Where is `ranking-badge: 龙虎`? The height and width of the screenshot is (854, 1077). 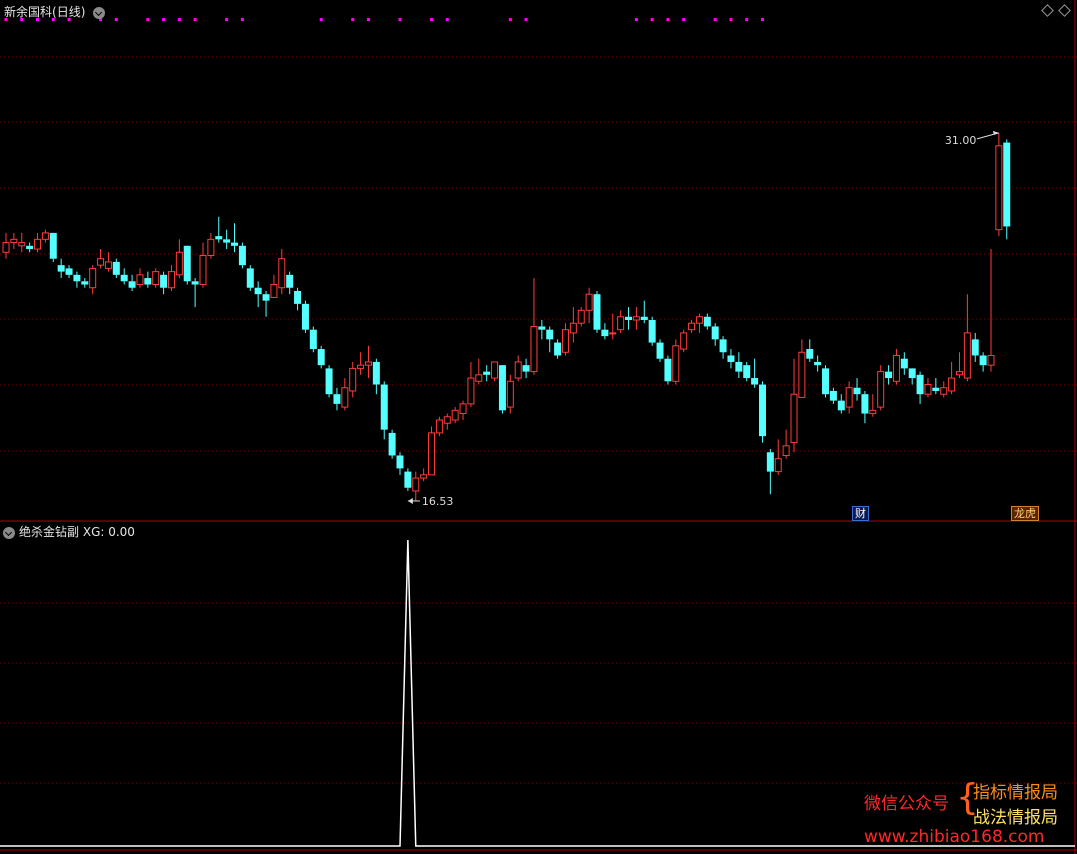 ranking-badge: 龙虎 is located at coordinates (1025, 513).